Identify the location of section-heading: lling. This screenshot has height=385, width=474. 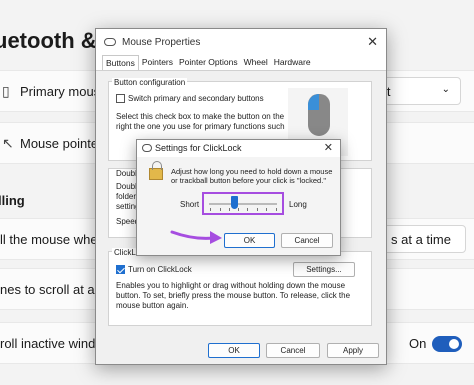
(12, 200).